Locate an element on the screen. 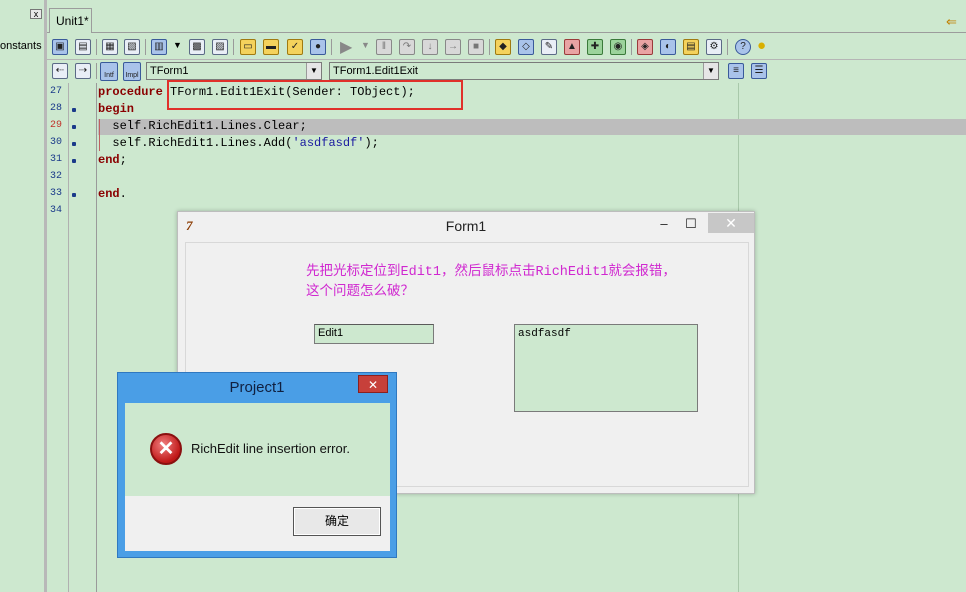 Image resolution: width=966 pixels, height=592 pixels. code-keyword: begin is located at coordinates (116, 109).